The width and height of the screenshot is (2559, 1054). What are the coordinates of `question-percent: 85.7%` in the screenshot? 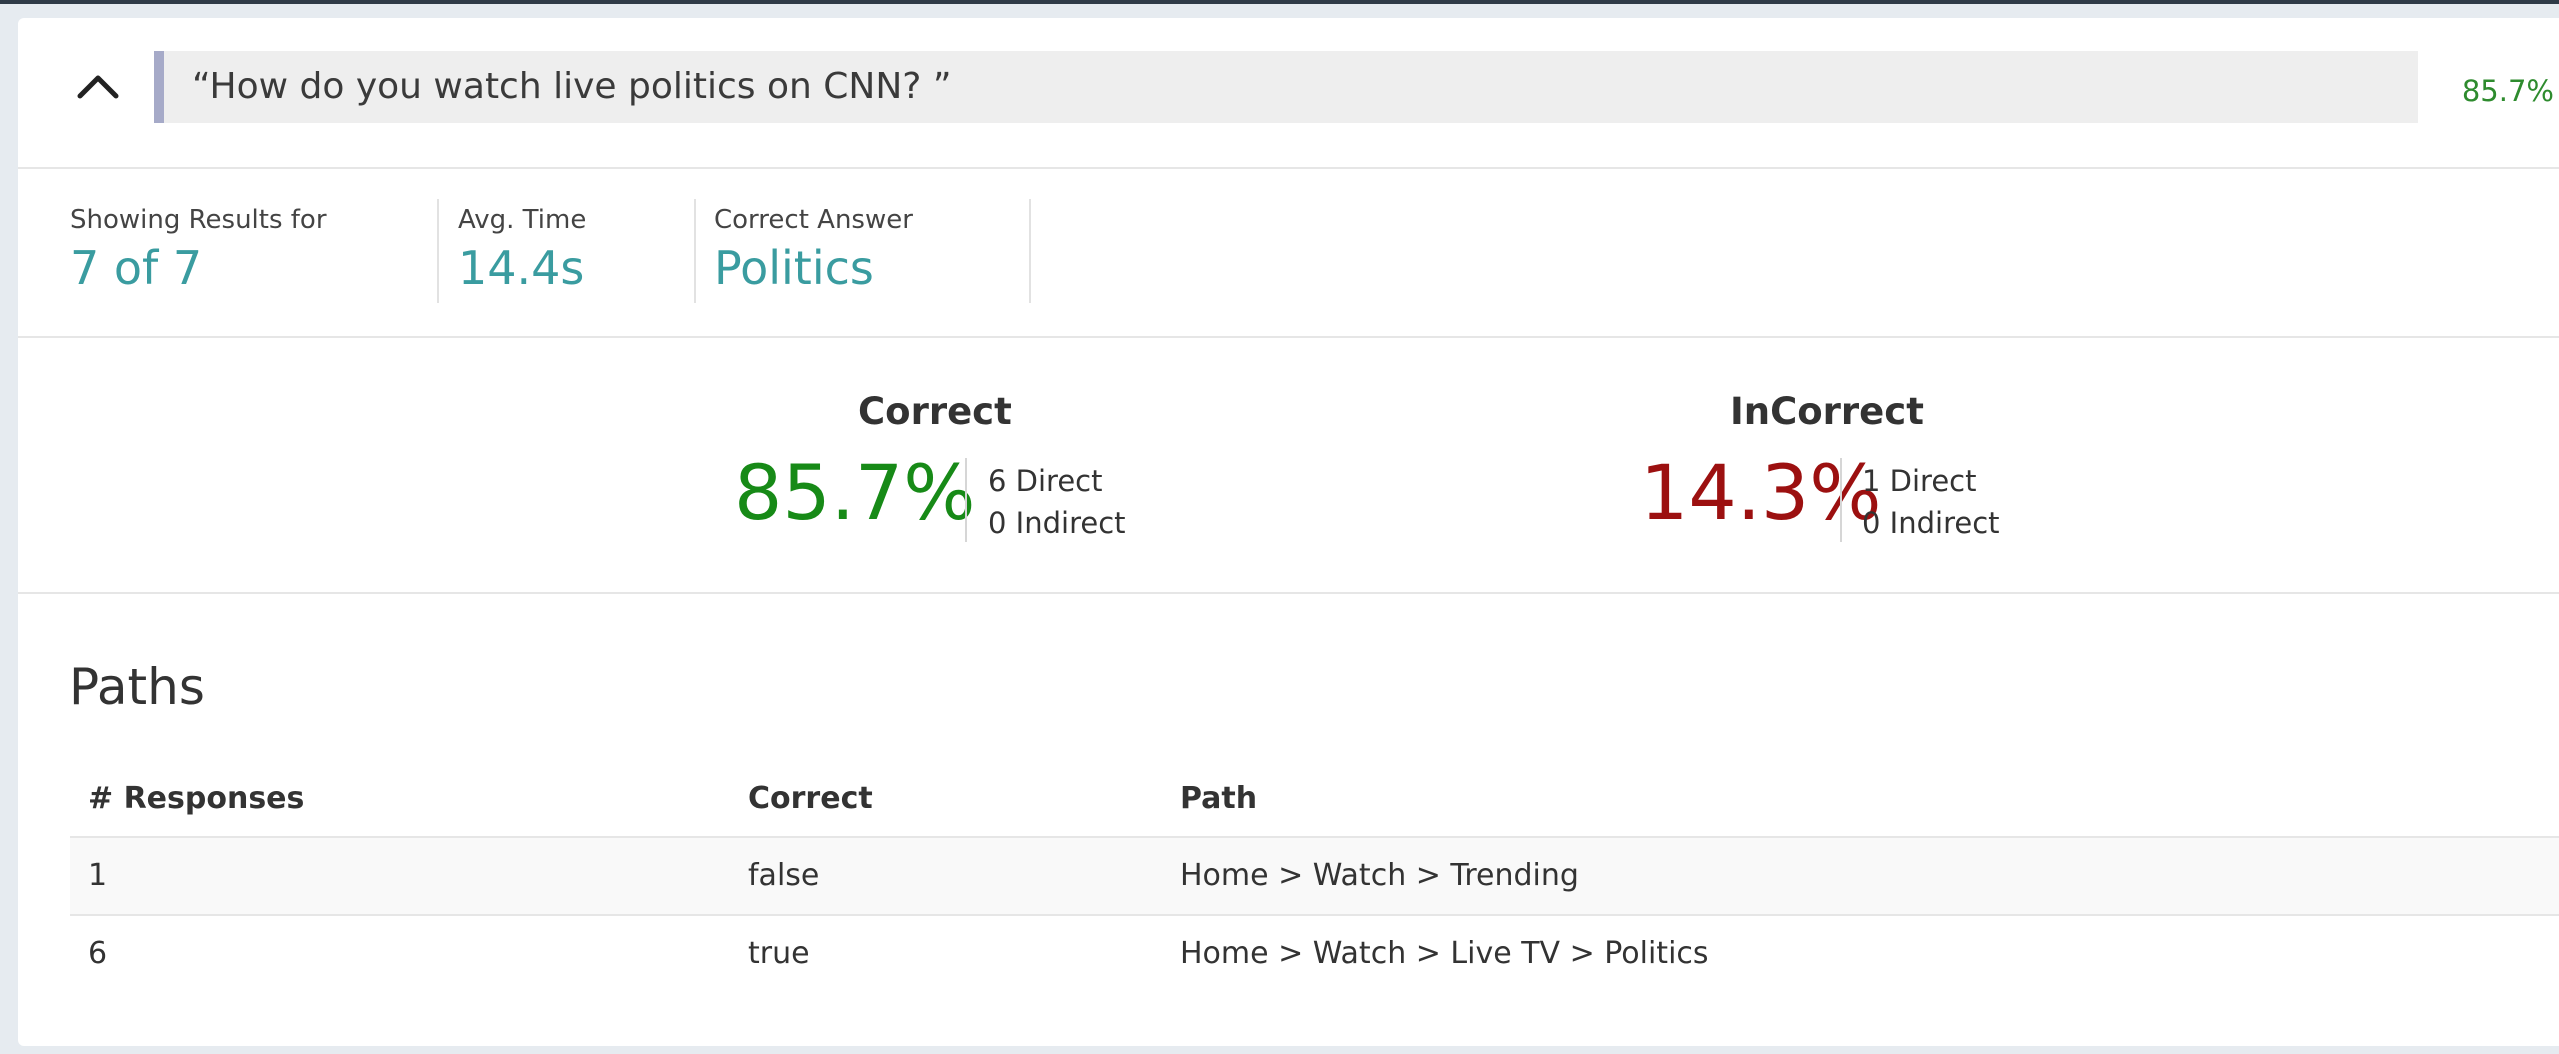 It's located at (2507, 91).